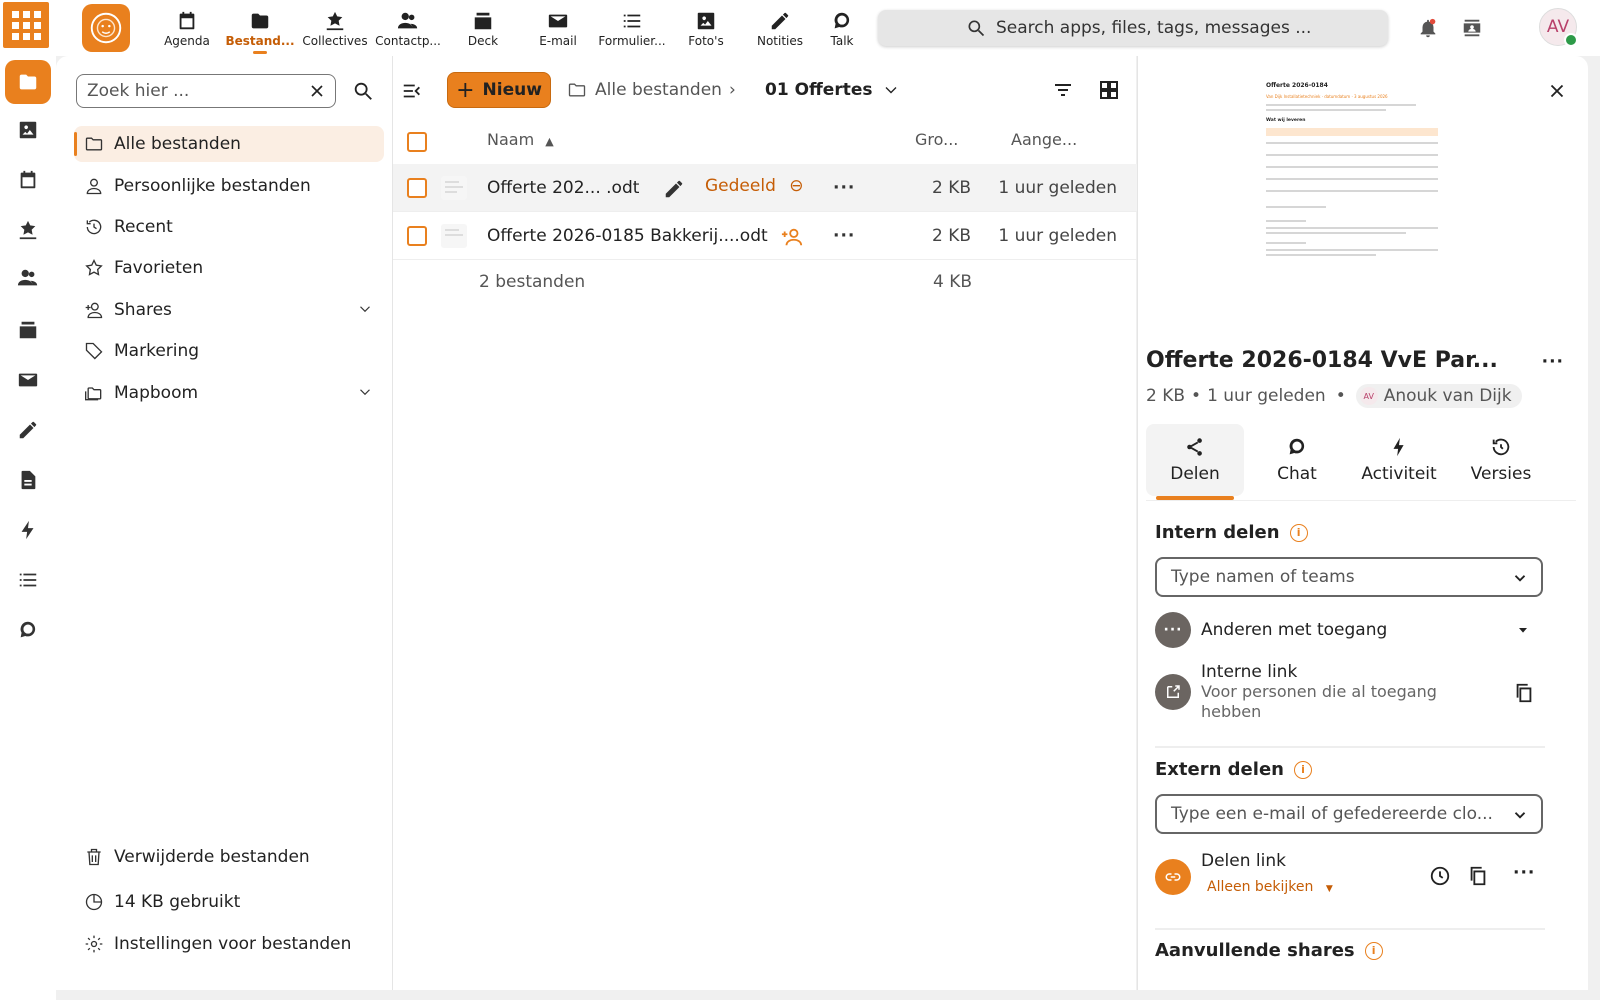 This screenshot has width=1600, height=1000. I want to click on file-name: Offerte 2026-0185 Bakkerij....odt, so click(627, 236).